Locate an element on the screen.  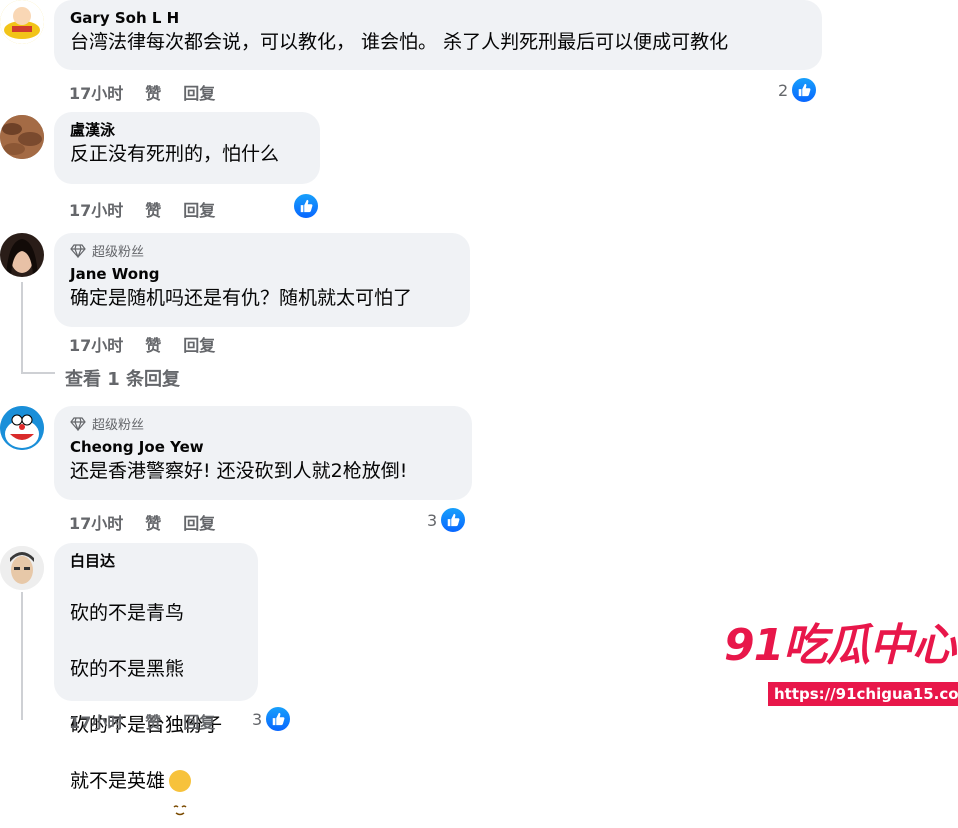
thread-connector is located at coordinates (38, 373).